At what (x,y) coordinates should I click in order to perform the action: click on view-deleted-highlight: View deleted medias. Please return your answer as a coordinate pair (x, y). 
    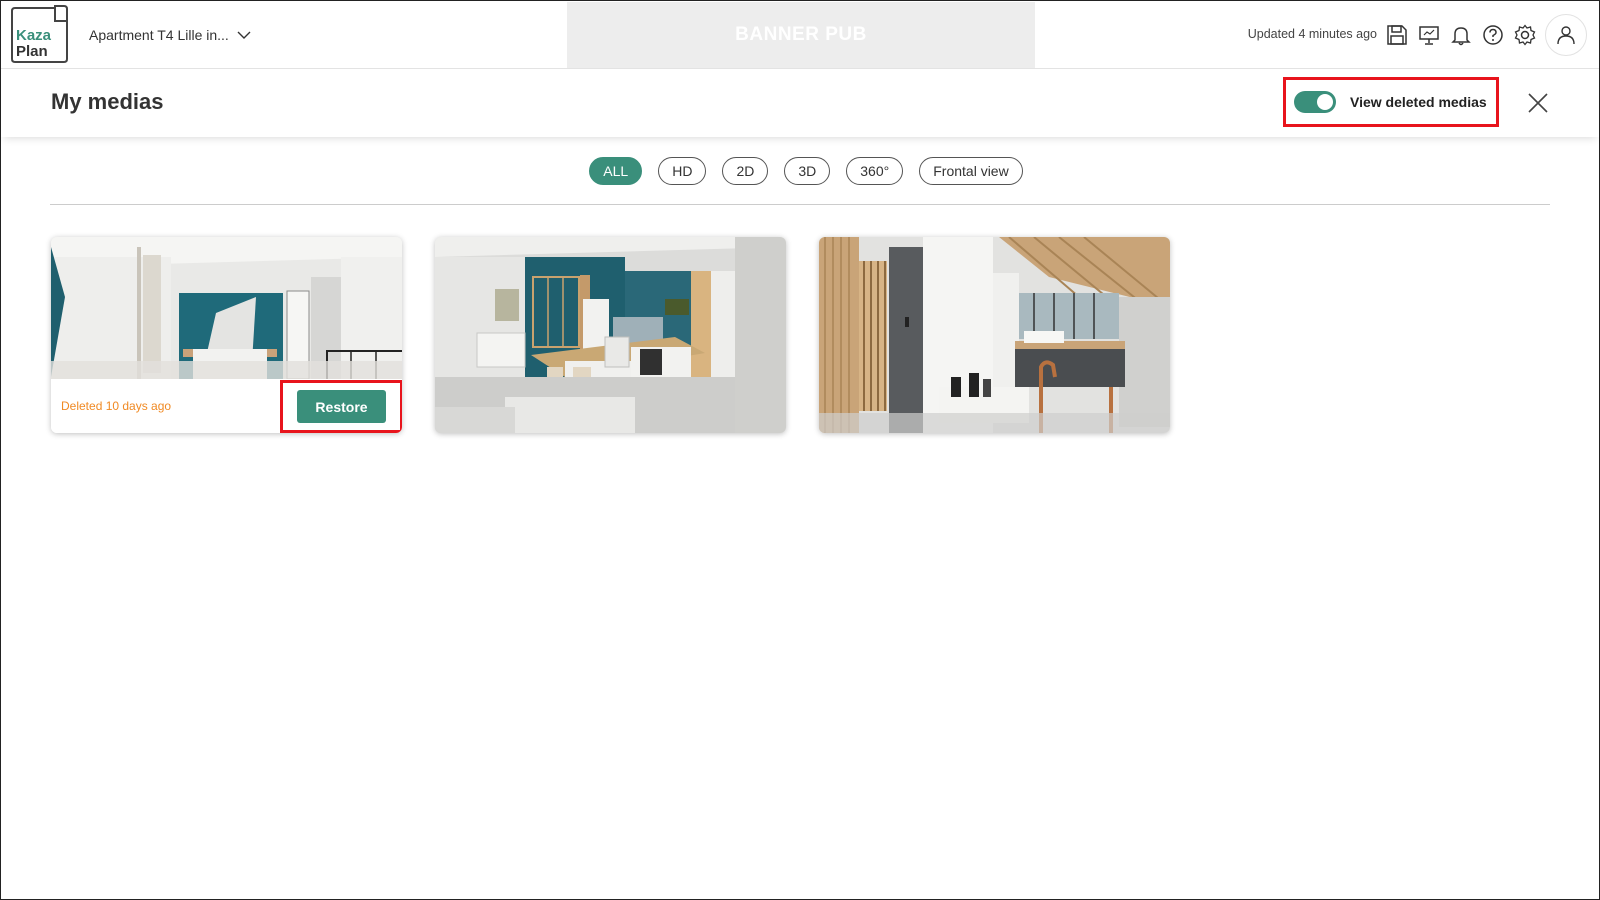
    Looking at the image, I should click on (1391, 102).